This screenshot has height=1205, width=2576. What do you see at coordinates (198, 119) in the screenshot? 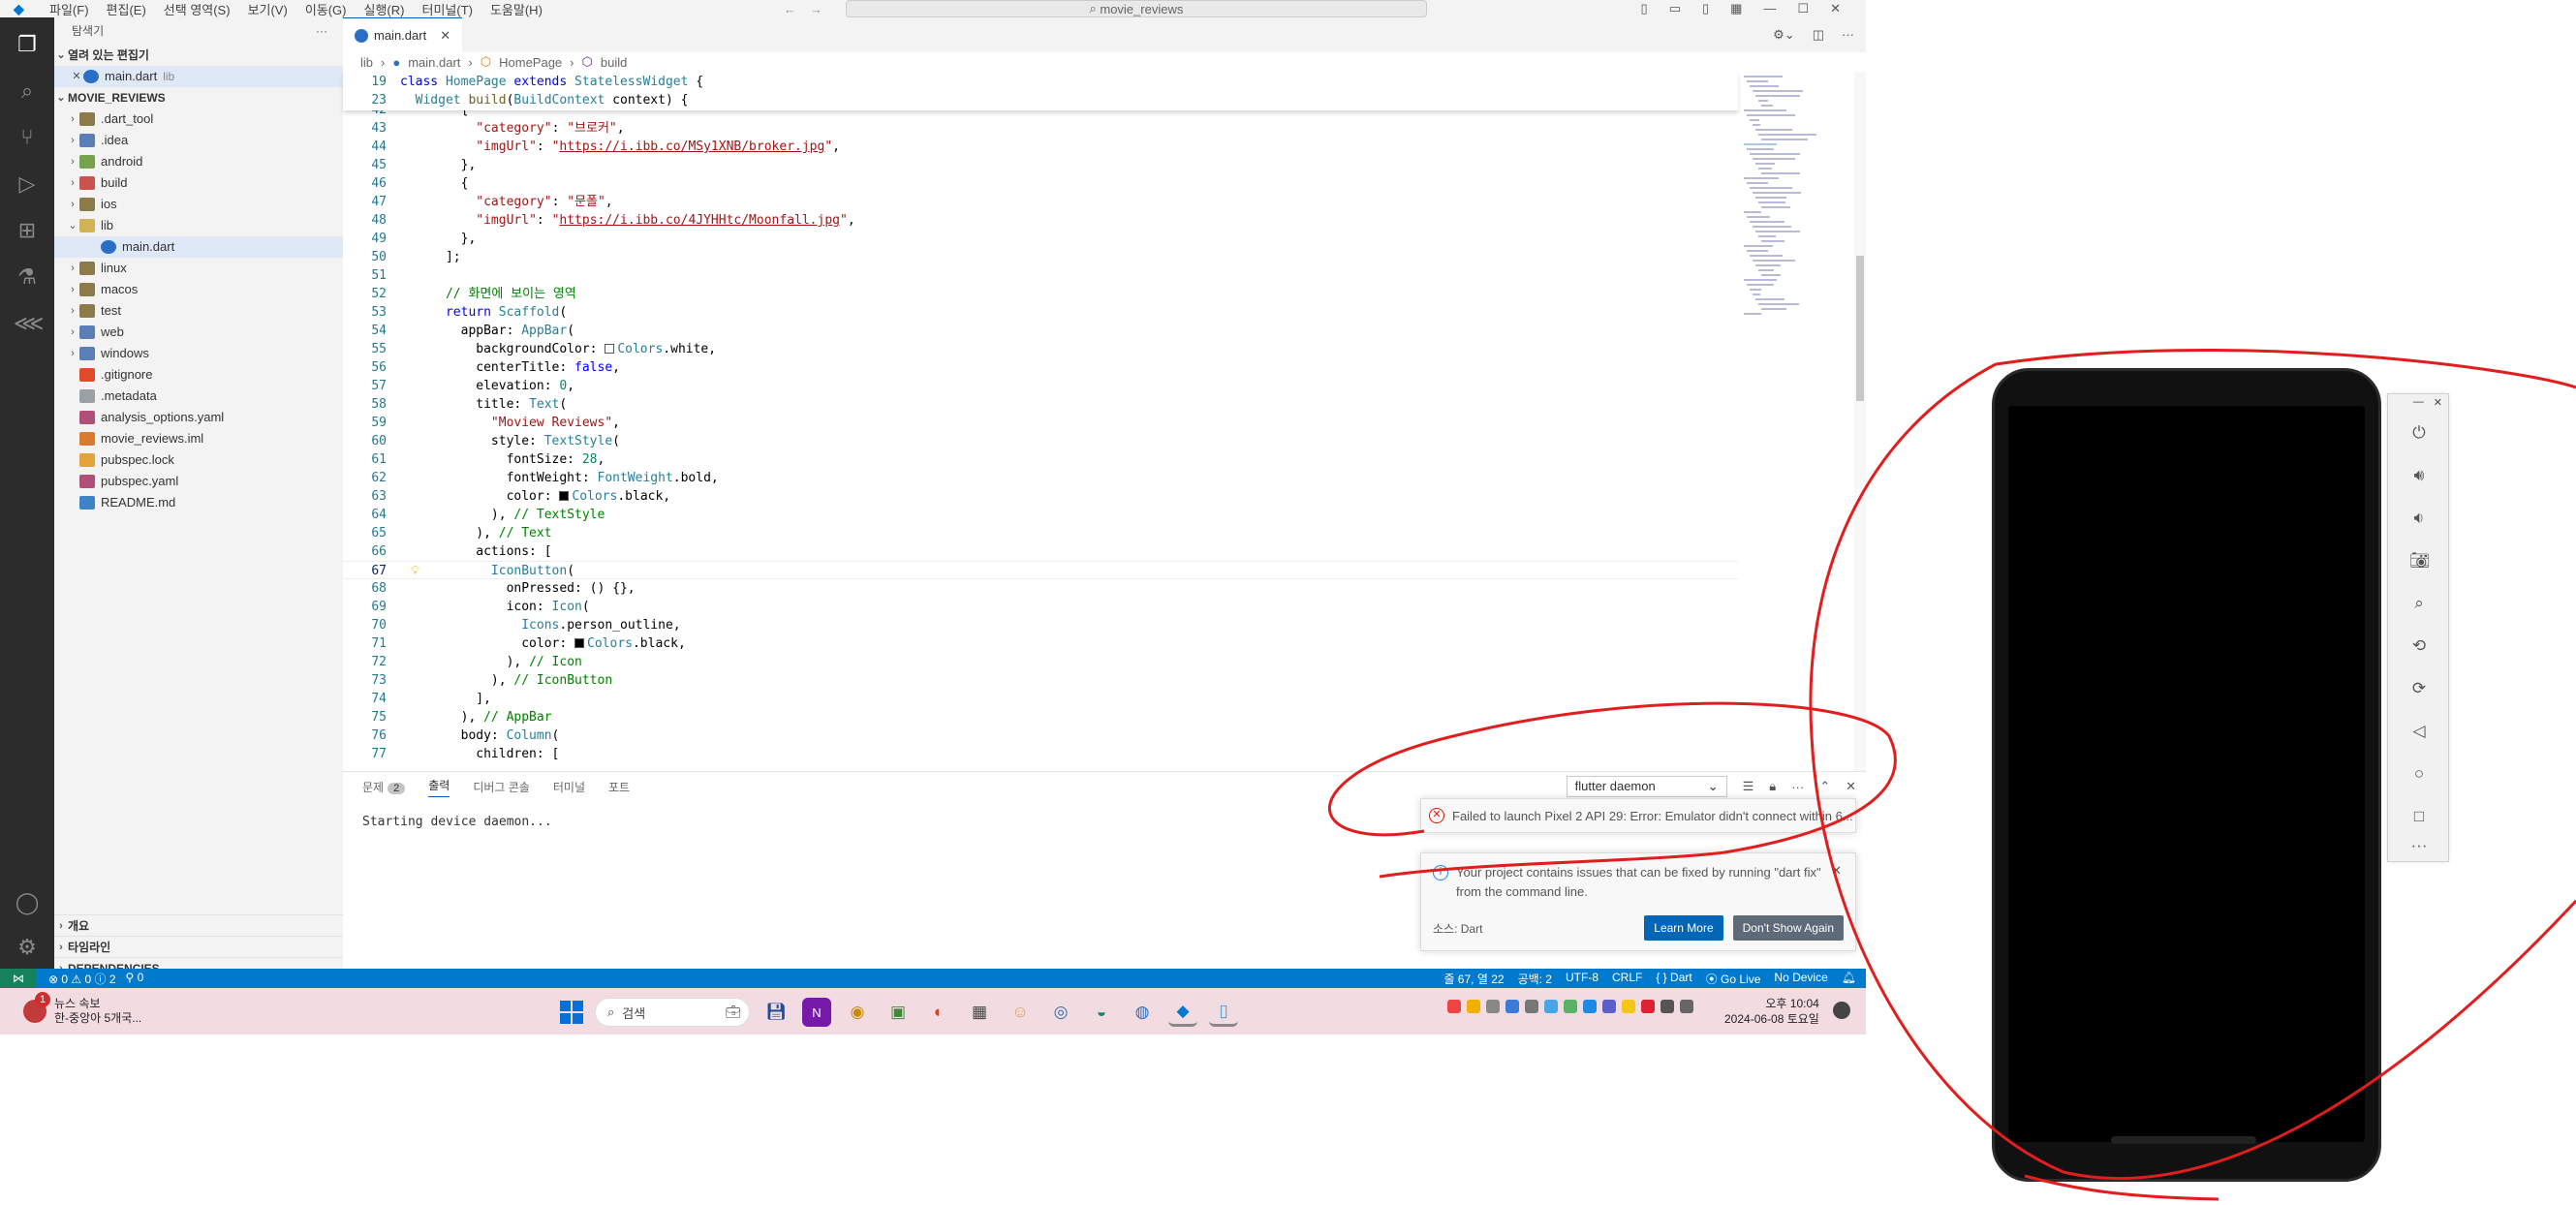
I see `sidebar-item-dart-tool: › .dart_tool` at bounding box center [198, 119].